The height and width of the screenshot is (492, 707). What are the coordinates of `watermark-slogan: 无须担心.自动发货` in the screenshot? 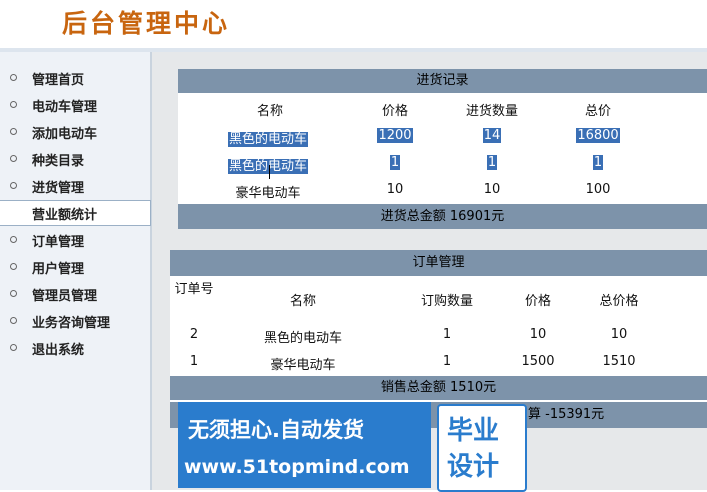 It's located at (276, 430).